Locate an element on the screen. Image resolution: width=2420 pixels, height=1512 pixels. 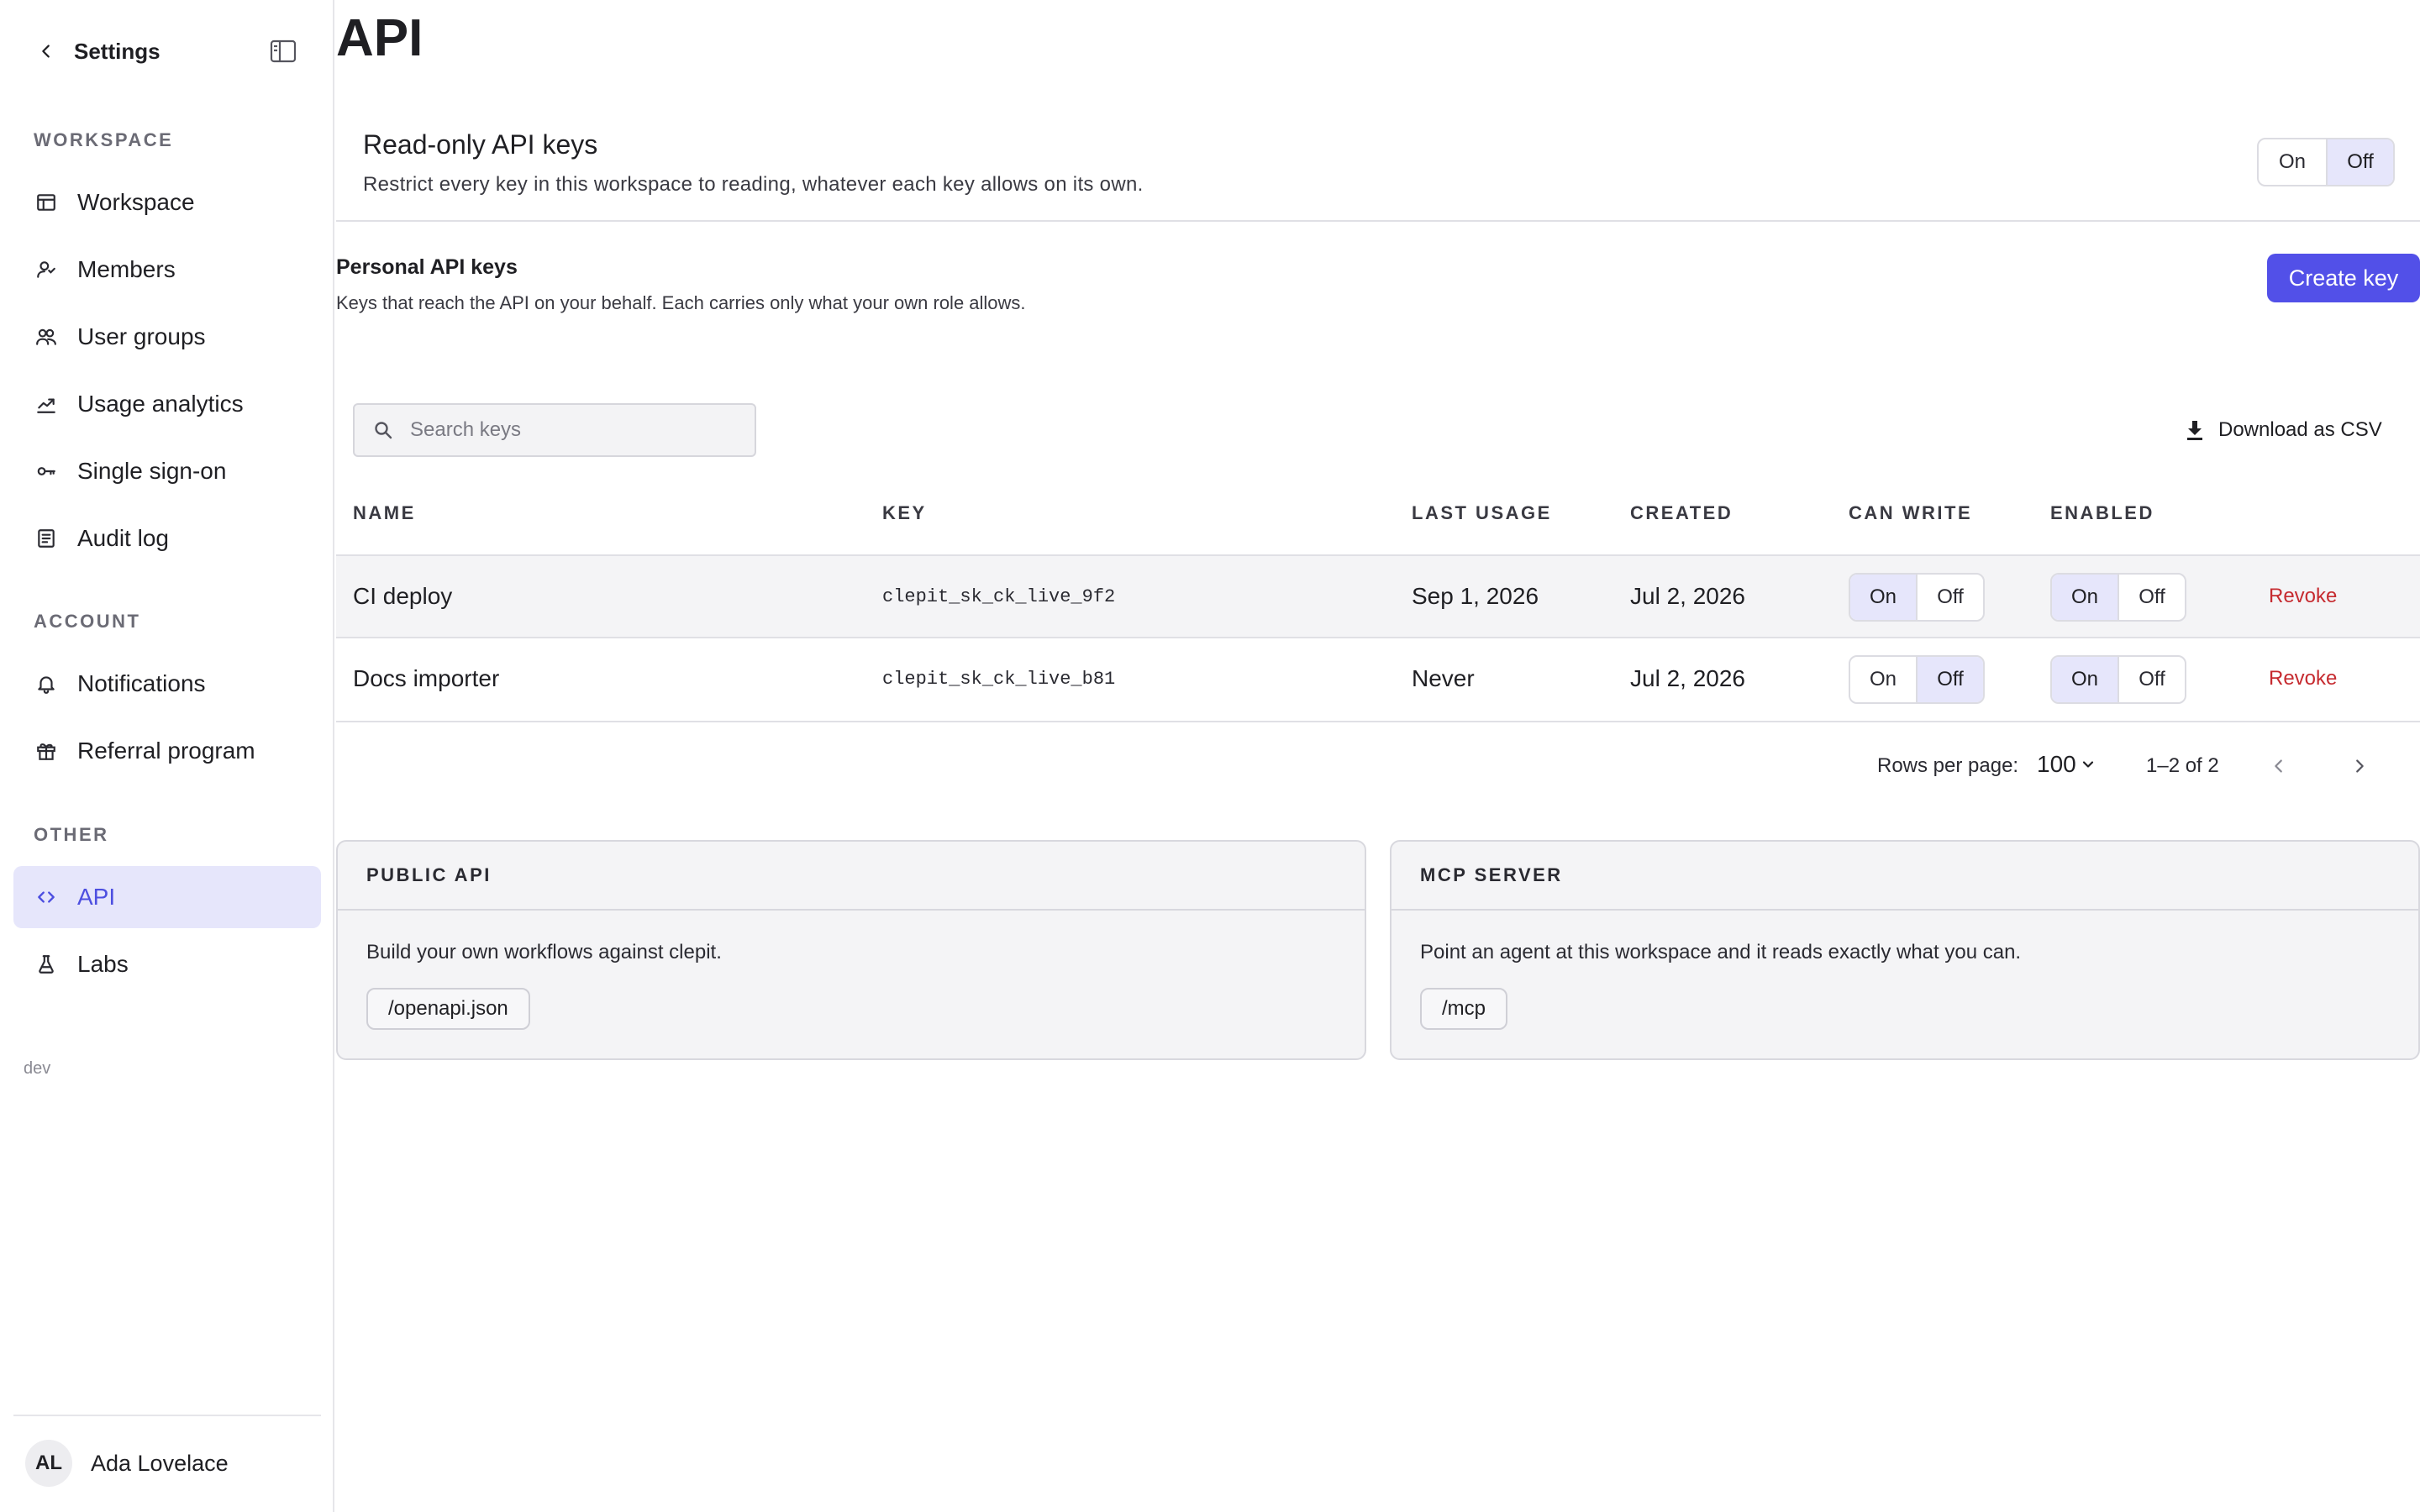
chevron-right-icon is located at coordinates (2360, 766).